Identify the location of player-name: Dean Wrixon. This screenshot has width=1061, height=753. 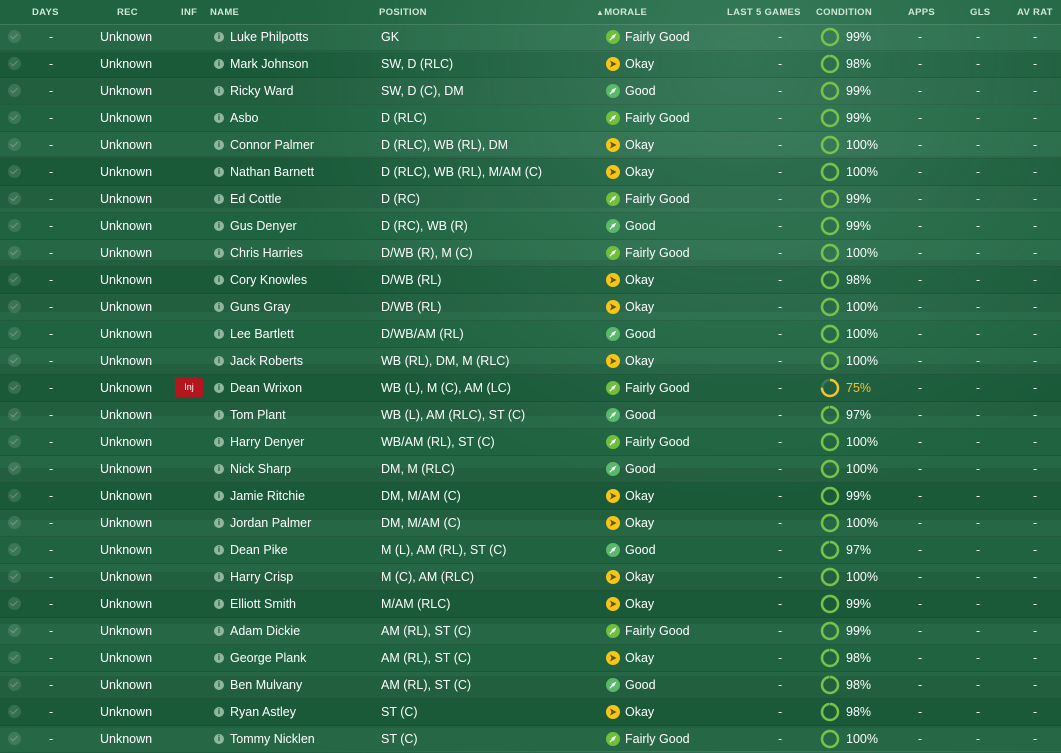
(266, 388).